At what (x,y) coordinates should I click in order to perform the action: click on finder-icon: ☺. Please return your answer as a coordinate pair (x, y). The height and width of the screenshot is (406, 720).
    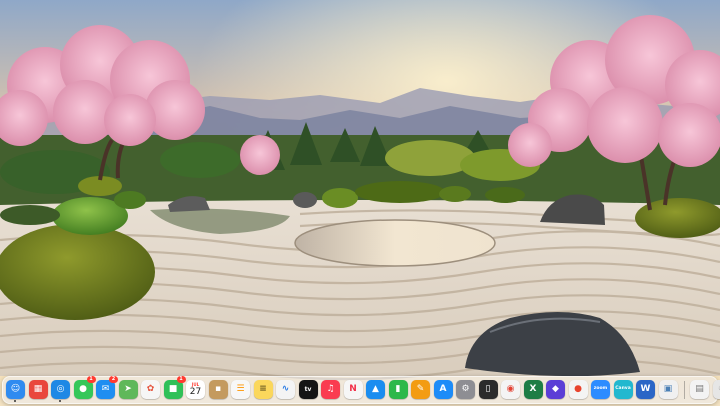
    Looking at the image, I should click on (15, 389).